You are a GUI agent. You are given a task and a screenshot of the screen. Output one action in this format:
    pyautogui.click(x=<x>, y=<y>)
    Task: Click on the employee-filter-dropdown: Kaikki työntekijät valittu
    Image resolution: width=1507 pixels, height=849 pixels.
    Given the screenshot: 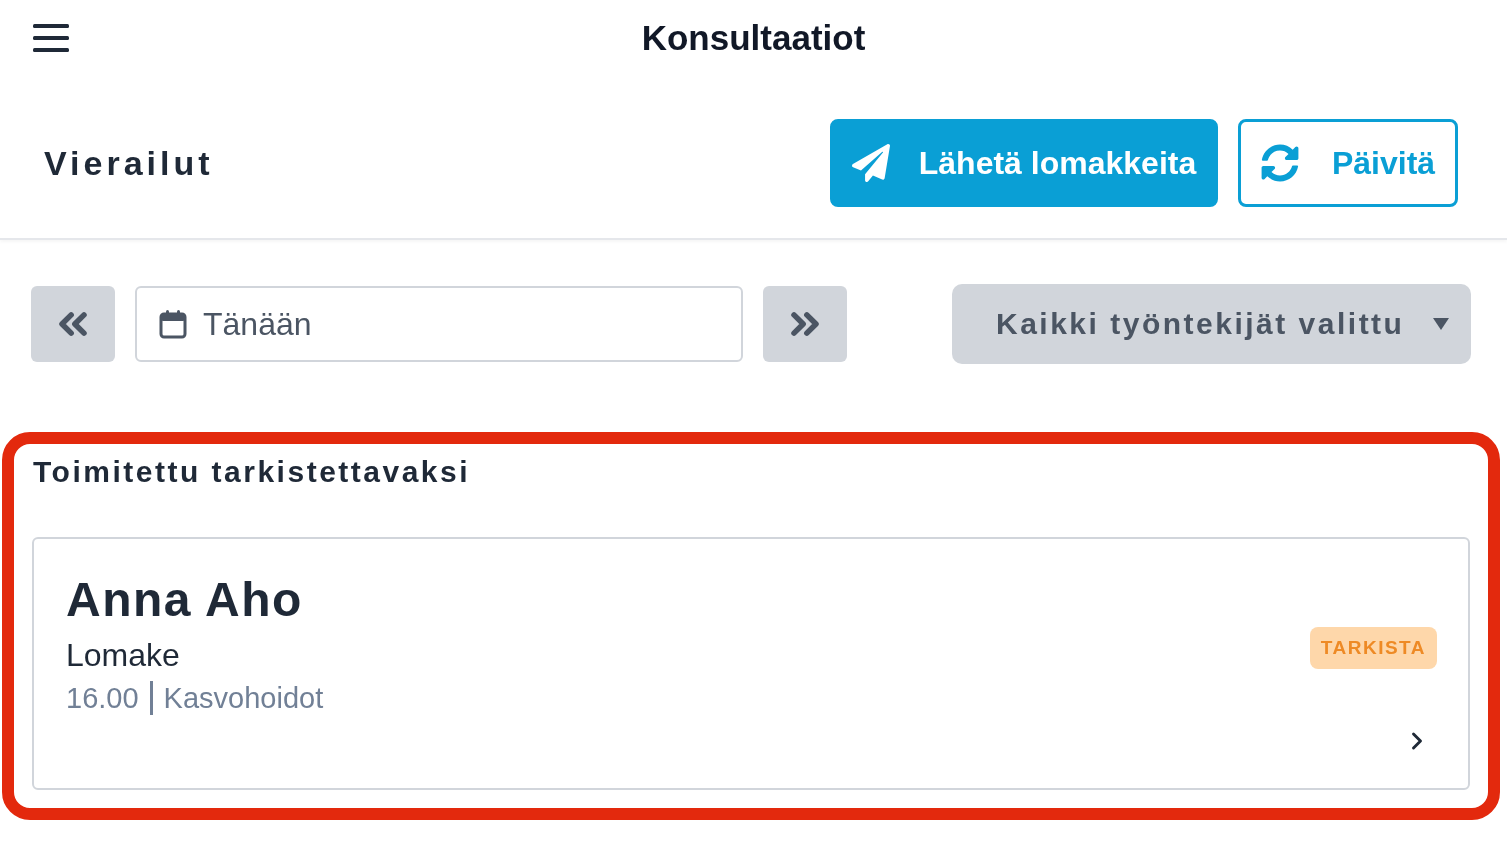 What is the action you would take?
    pyautogui.click(x=1211, y=324)
    